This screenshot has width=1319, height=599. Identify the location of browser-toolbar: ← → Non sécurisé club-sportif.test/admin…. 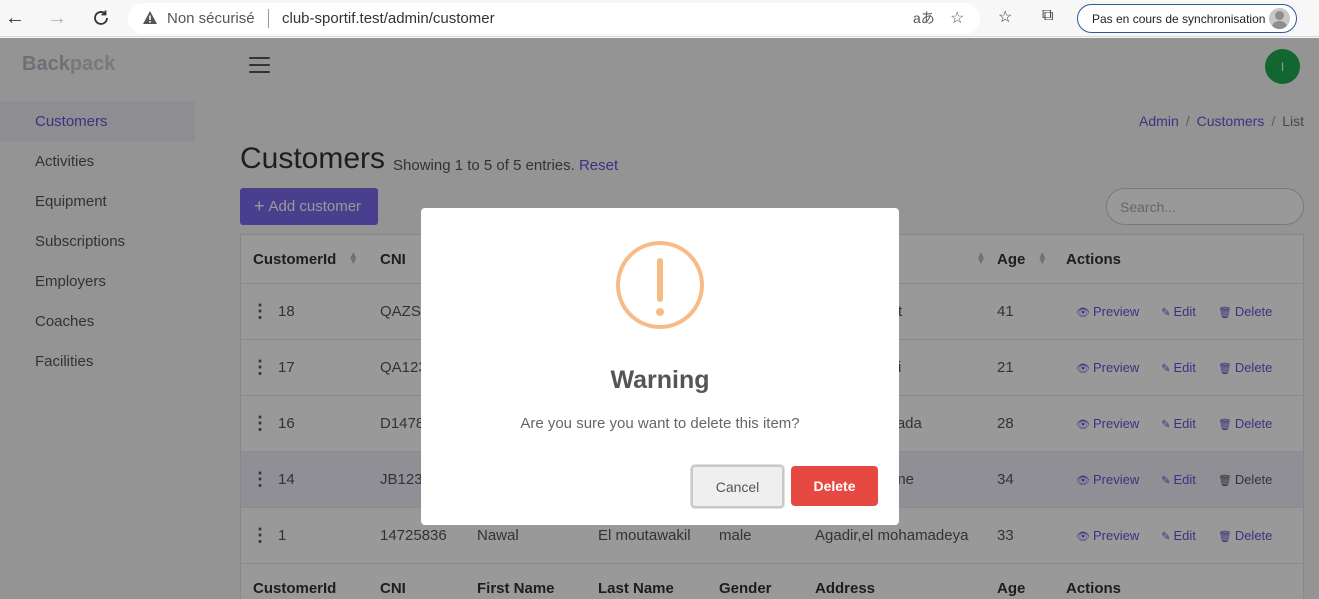
(659, 18).